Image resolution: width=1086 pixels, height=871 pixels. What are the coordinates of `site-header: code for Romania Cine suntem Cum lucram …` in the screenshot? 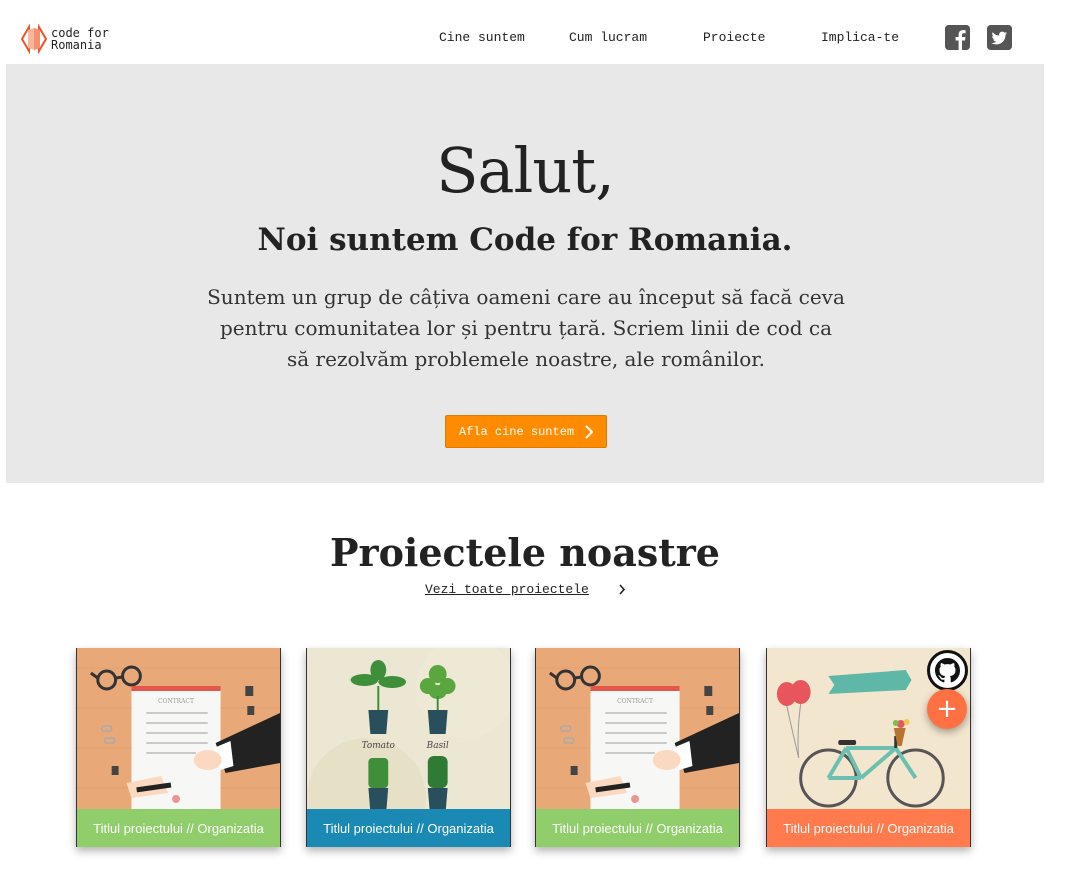 It's located at (543, 32).